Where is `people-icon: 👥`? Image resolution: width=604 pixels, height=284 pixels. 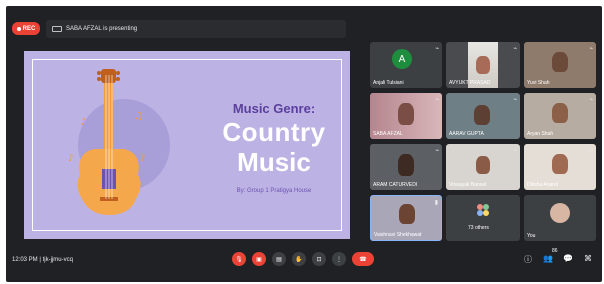 people-icon: 👥 is located at coordinates (548, 258).